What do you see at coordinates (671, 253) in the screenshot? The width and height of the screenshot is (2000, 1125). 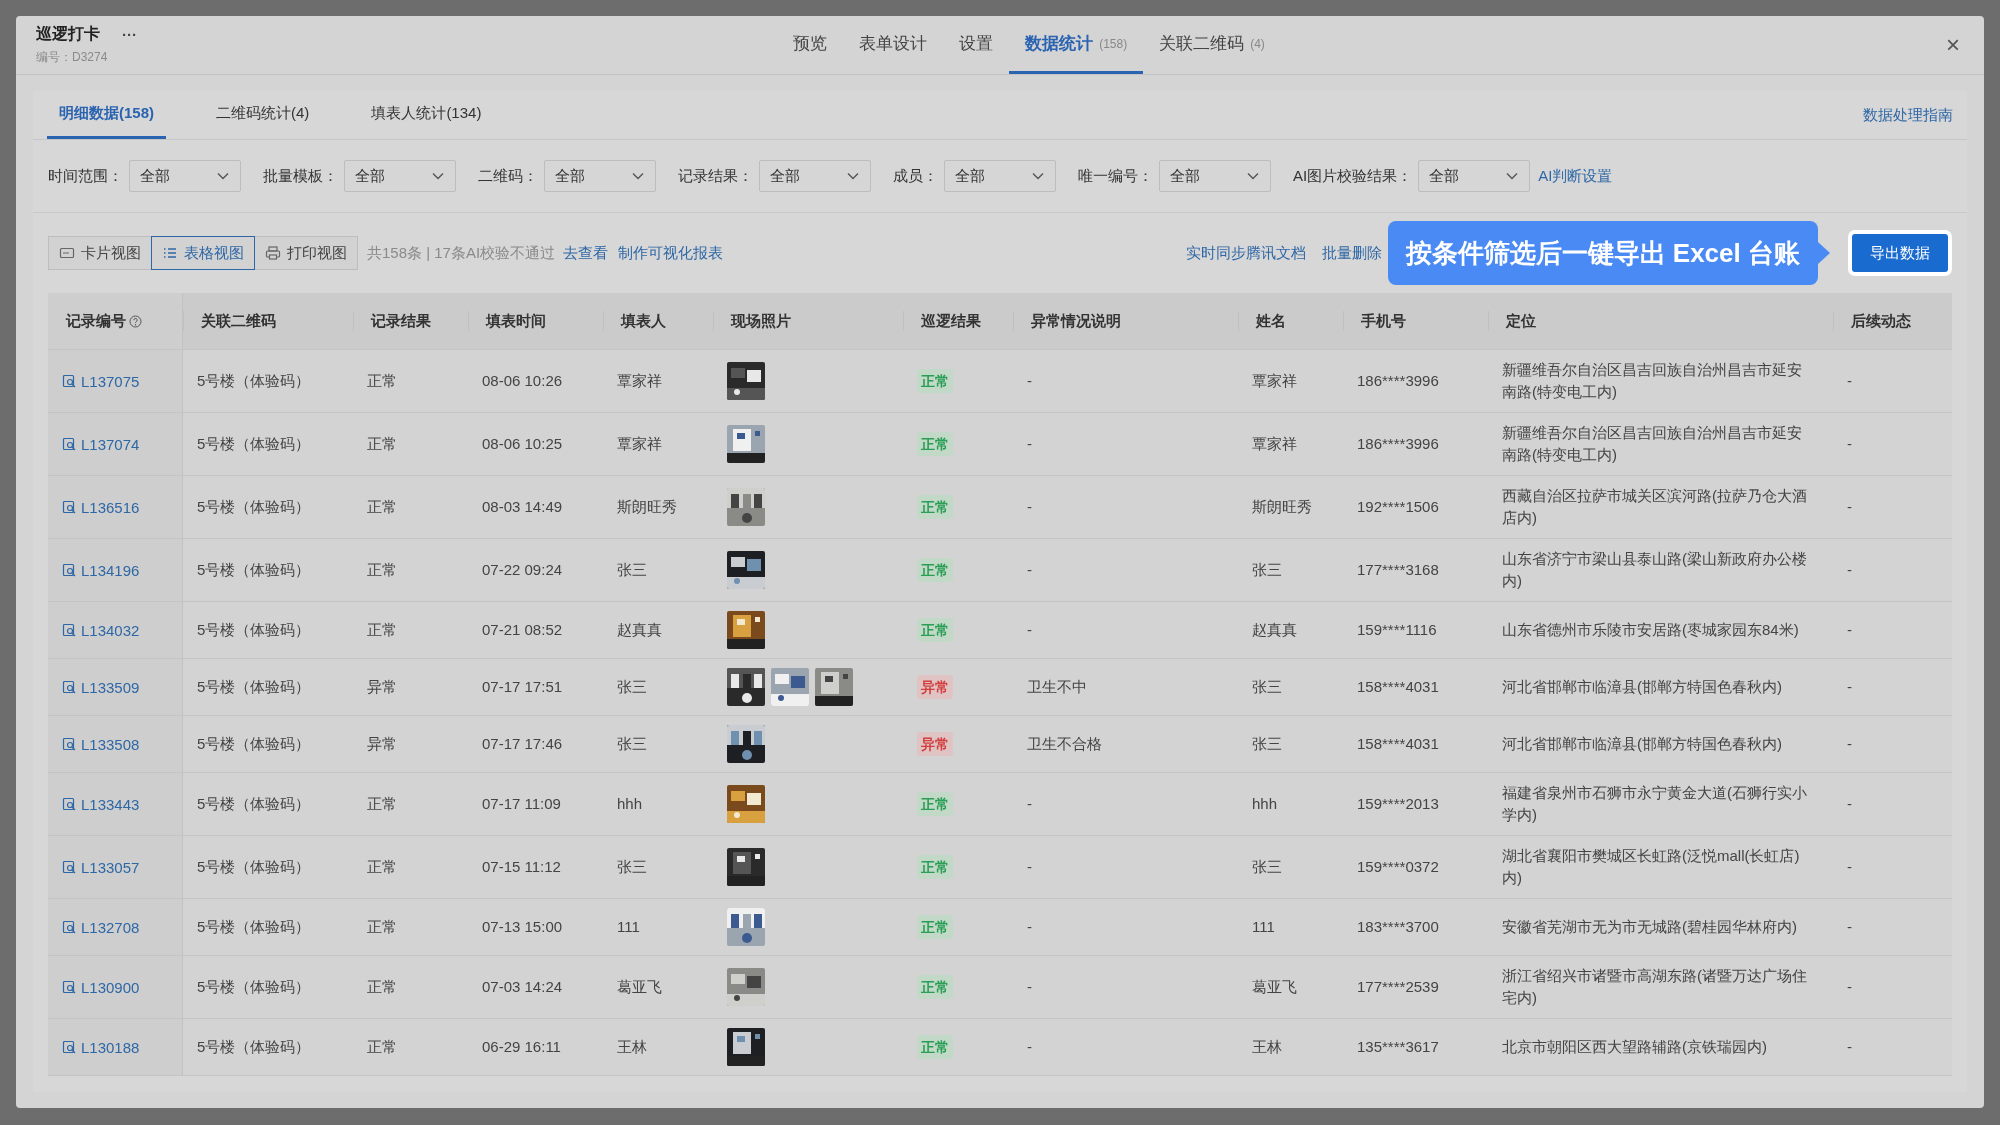 I see `summary-link: 制作可视化报表` at bounding box center [671, 253].